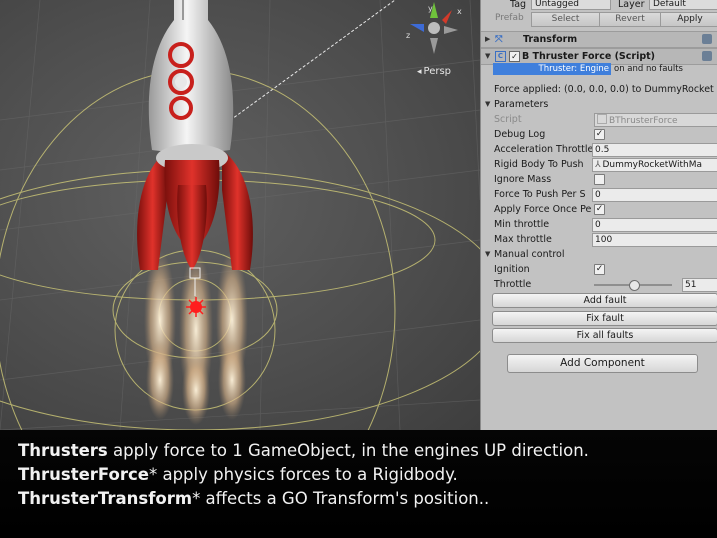  What do you see at coordinates (302, 68) in the screenshot?
I see `selection-line` at bounding box center [302, 68].